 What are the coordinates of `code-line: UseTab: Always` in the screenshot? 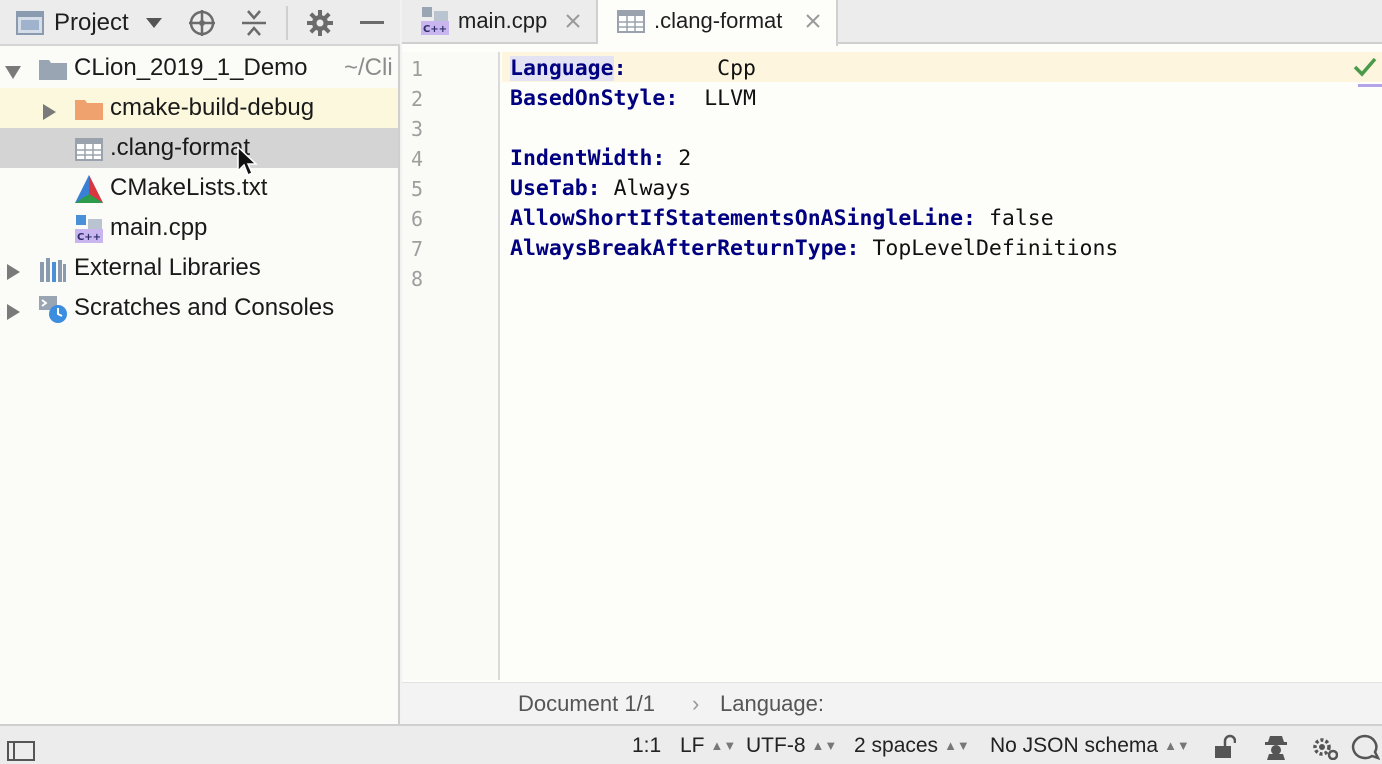 It's located at (600, 189).